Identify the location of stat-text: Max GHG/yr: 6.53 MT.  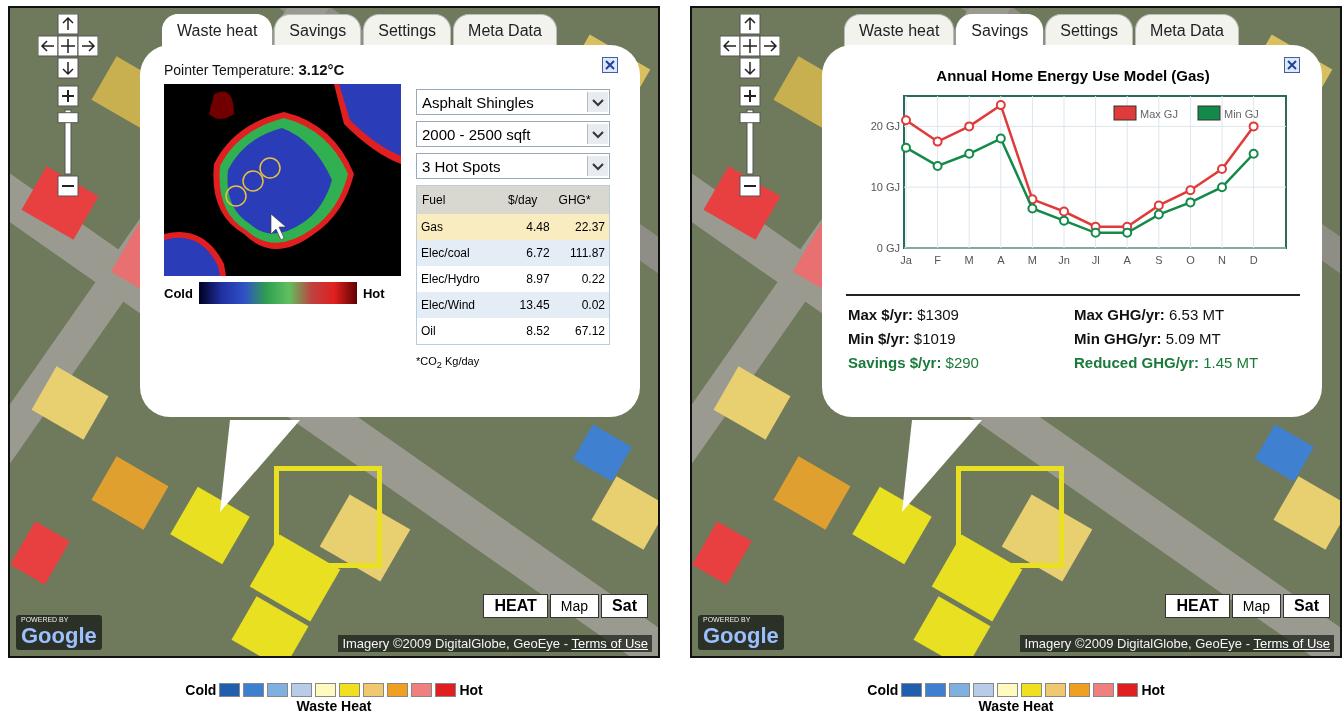
(1150, 314).